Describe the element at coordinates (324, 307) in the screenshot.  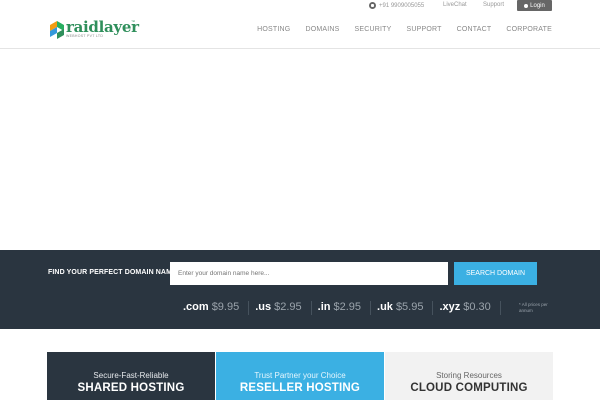
I see `tld-name: .in` at that location.